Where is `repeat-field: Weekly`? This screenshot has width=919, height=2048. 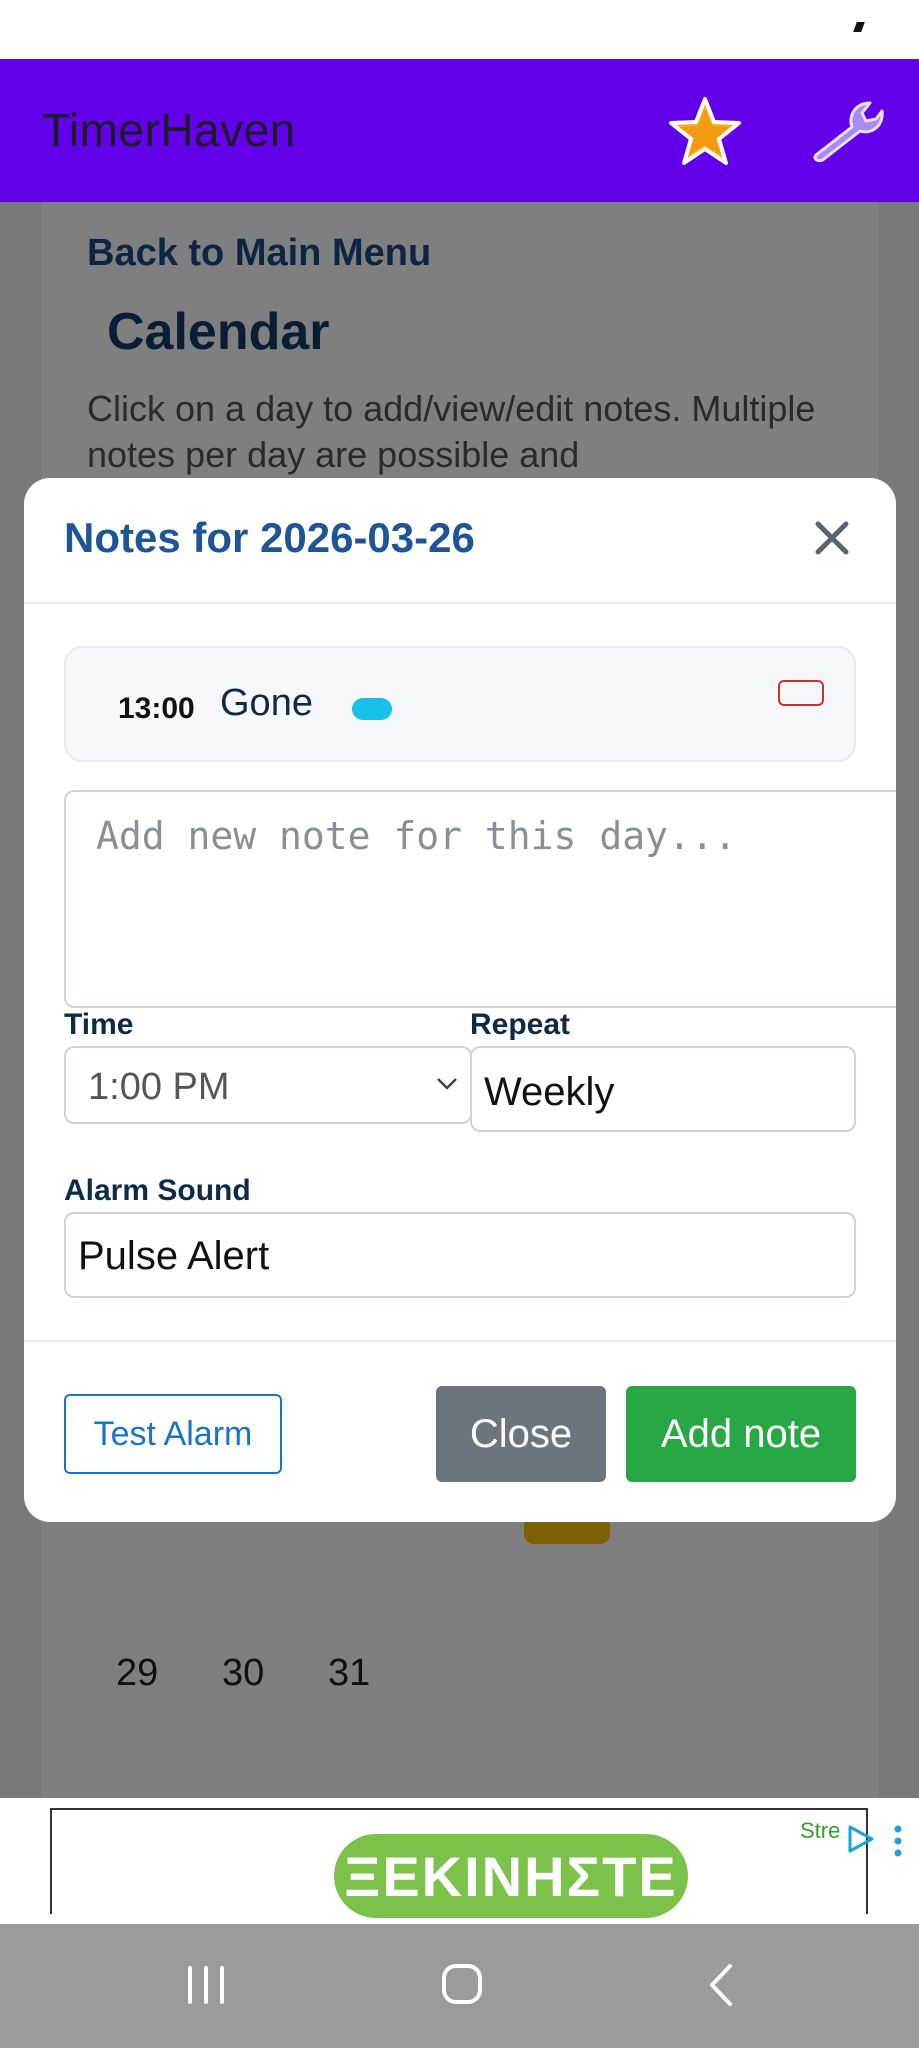 repeat-field: Weekly is located at coordinates (663, 1089).